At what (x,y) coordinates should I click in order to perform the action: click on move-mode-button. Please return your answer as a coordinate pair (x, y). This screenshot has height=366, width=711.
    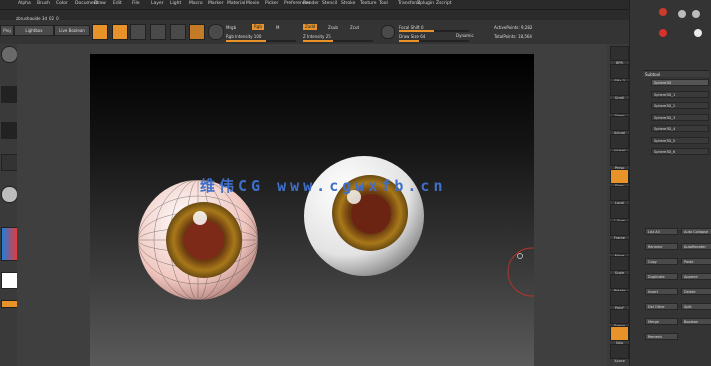
    Looking at the image, I should click on (138, 32).